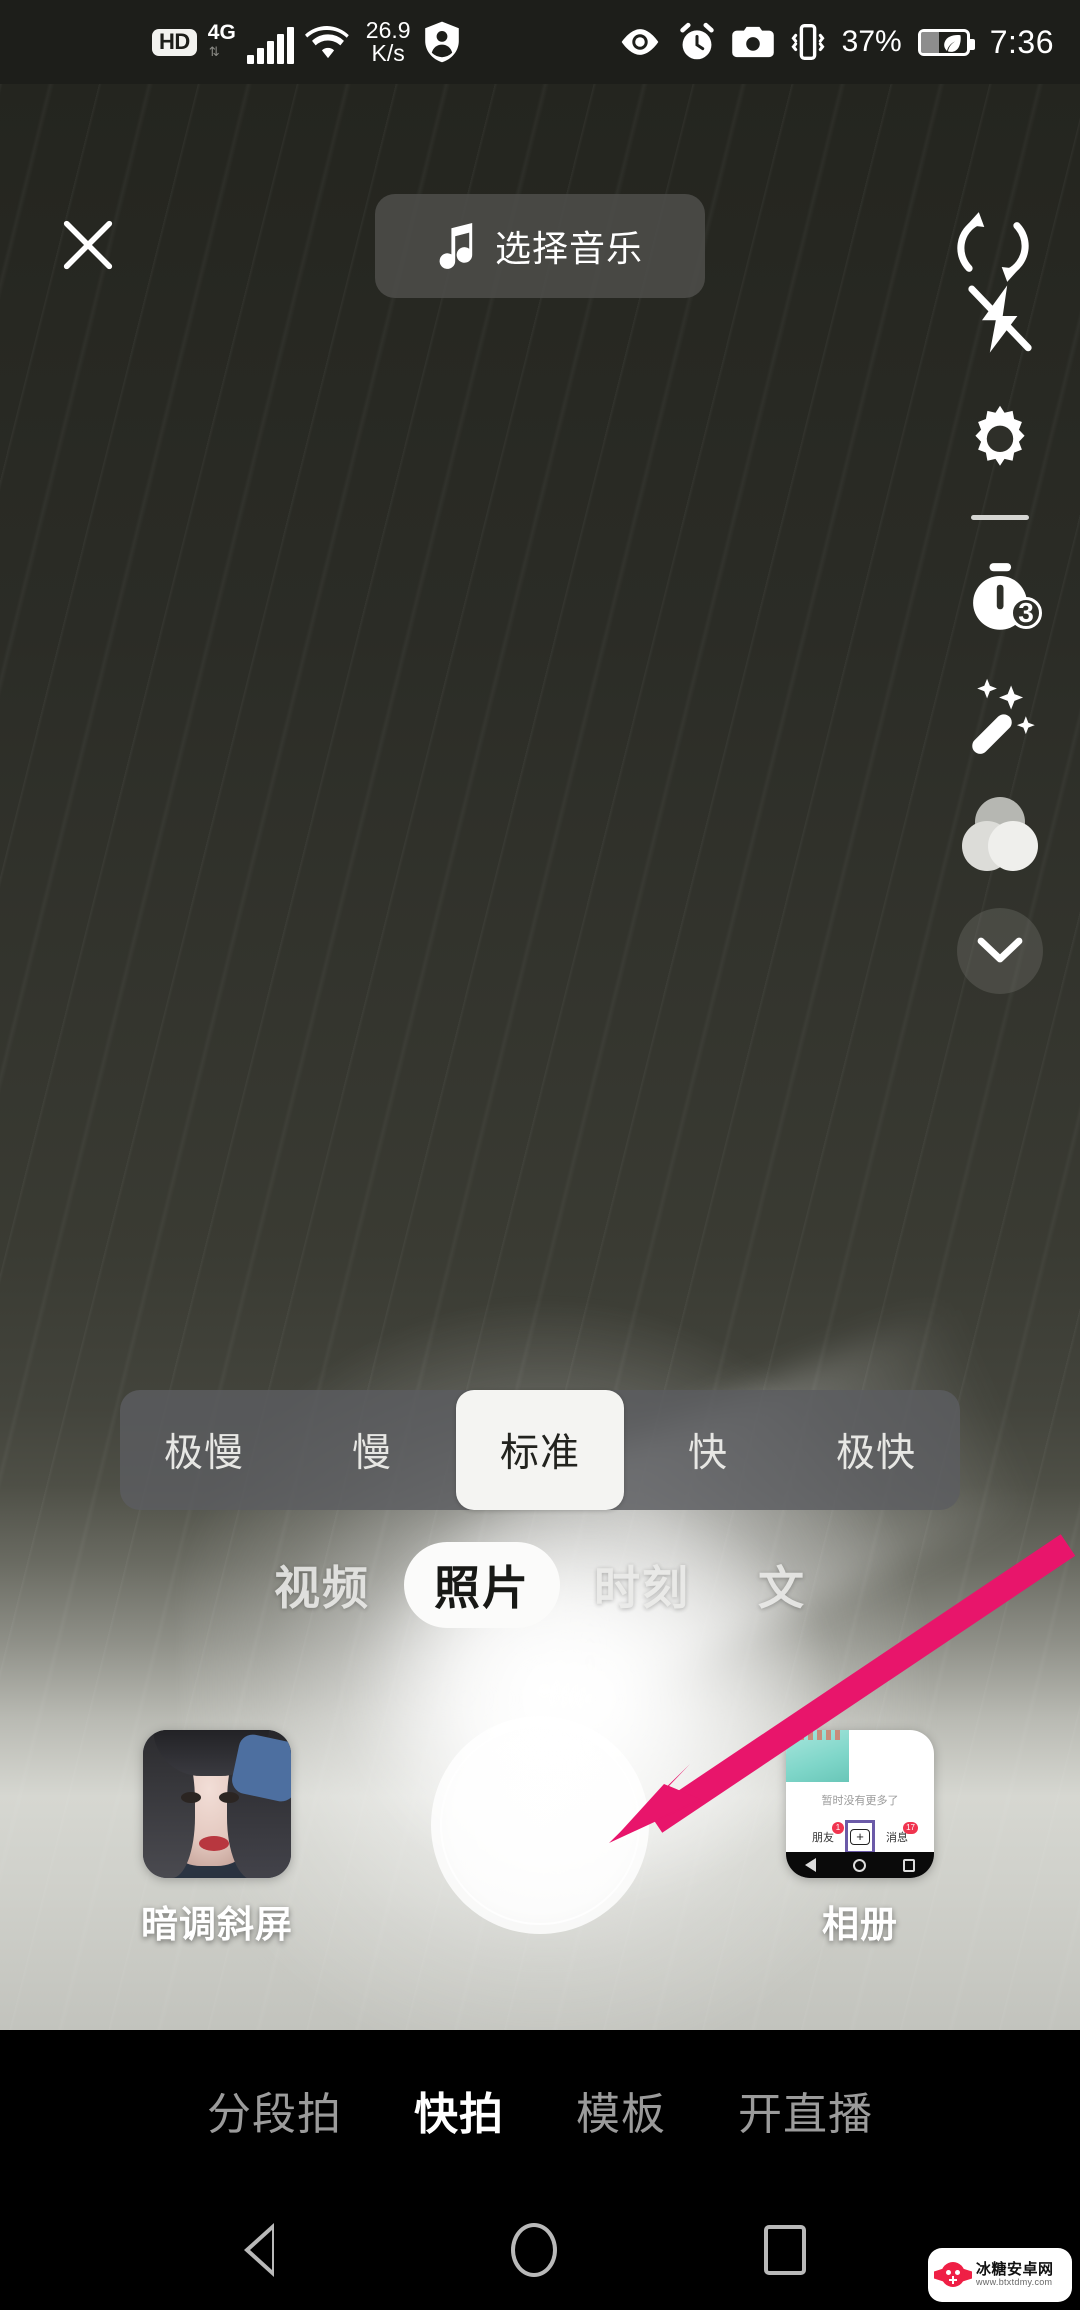 Image resolution: width=1080 pixels, height=2310 pixels. What do you see at coordinates (953, 2275) in the screenshot?
I see `watermark-logo-icon` at bounding box center [953, 2275].